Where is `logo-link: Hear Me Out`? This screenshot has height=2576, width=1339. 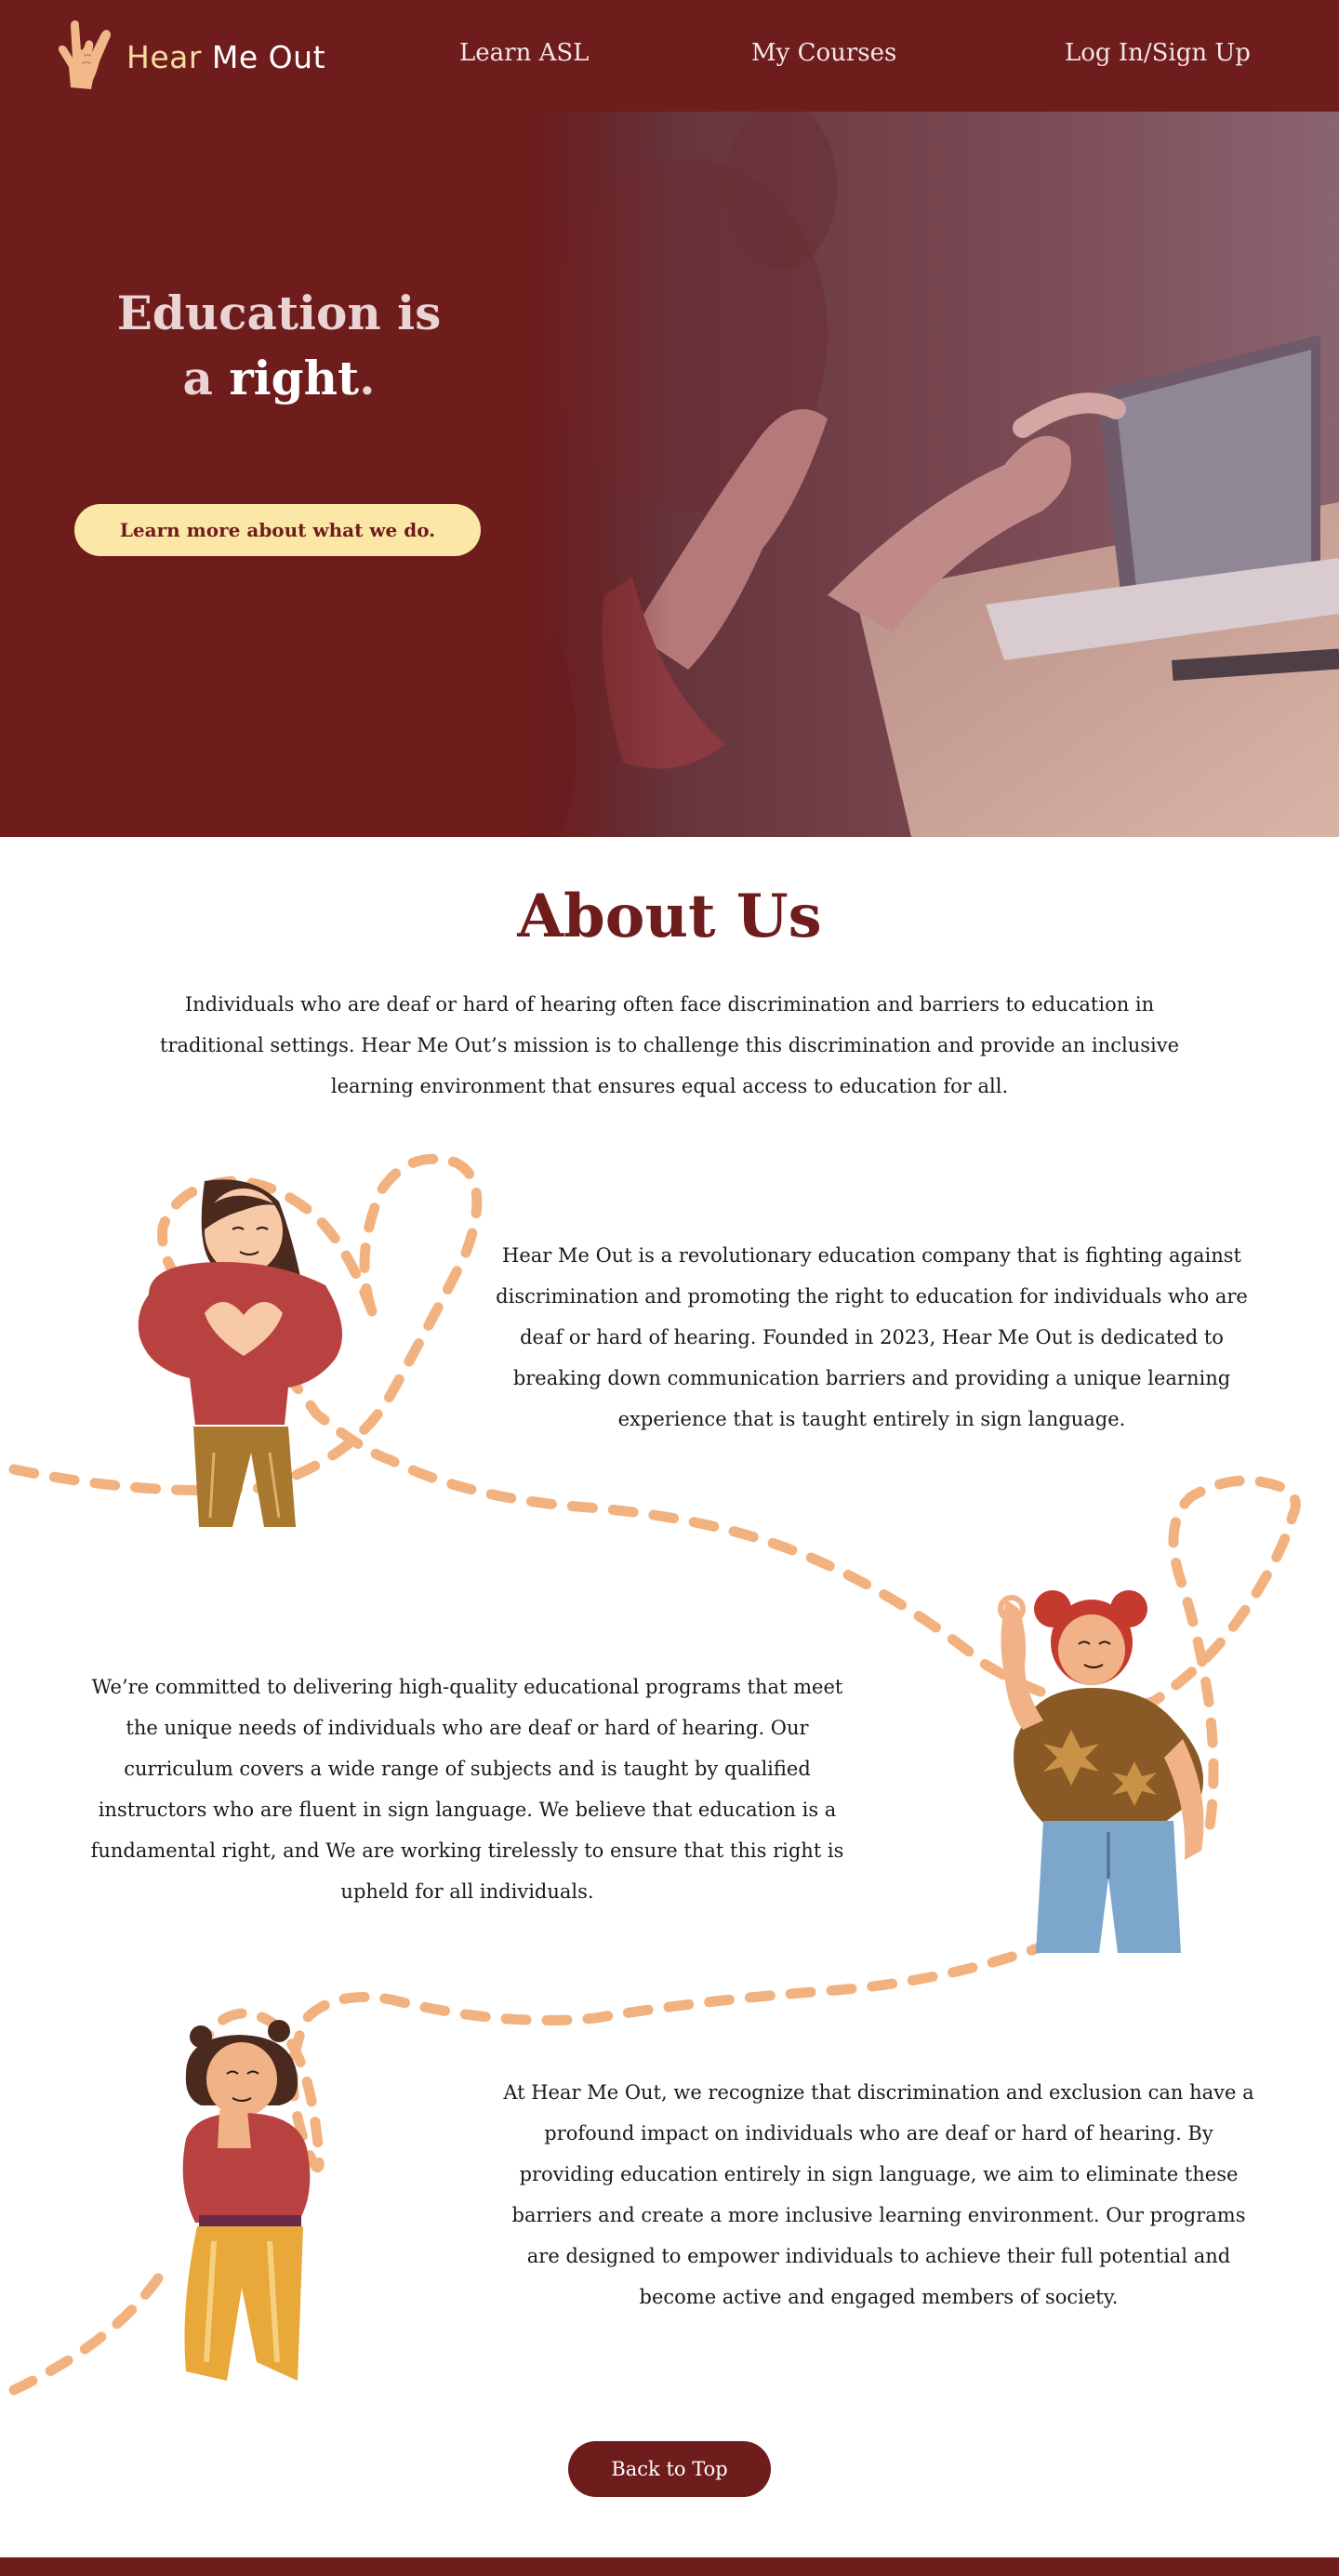
logo-link: Hear Me Out is located at coordinates (186, 54).